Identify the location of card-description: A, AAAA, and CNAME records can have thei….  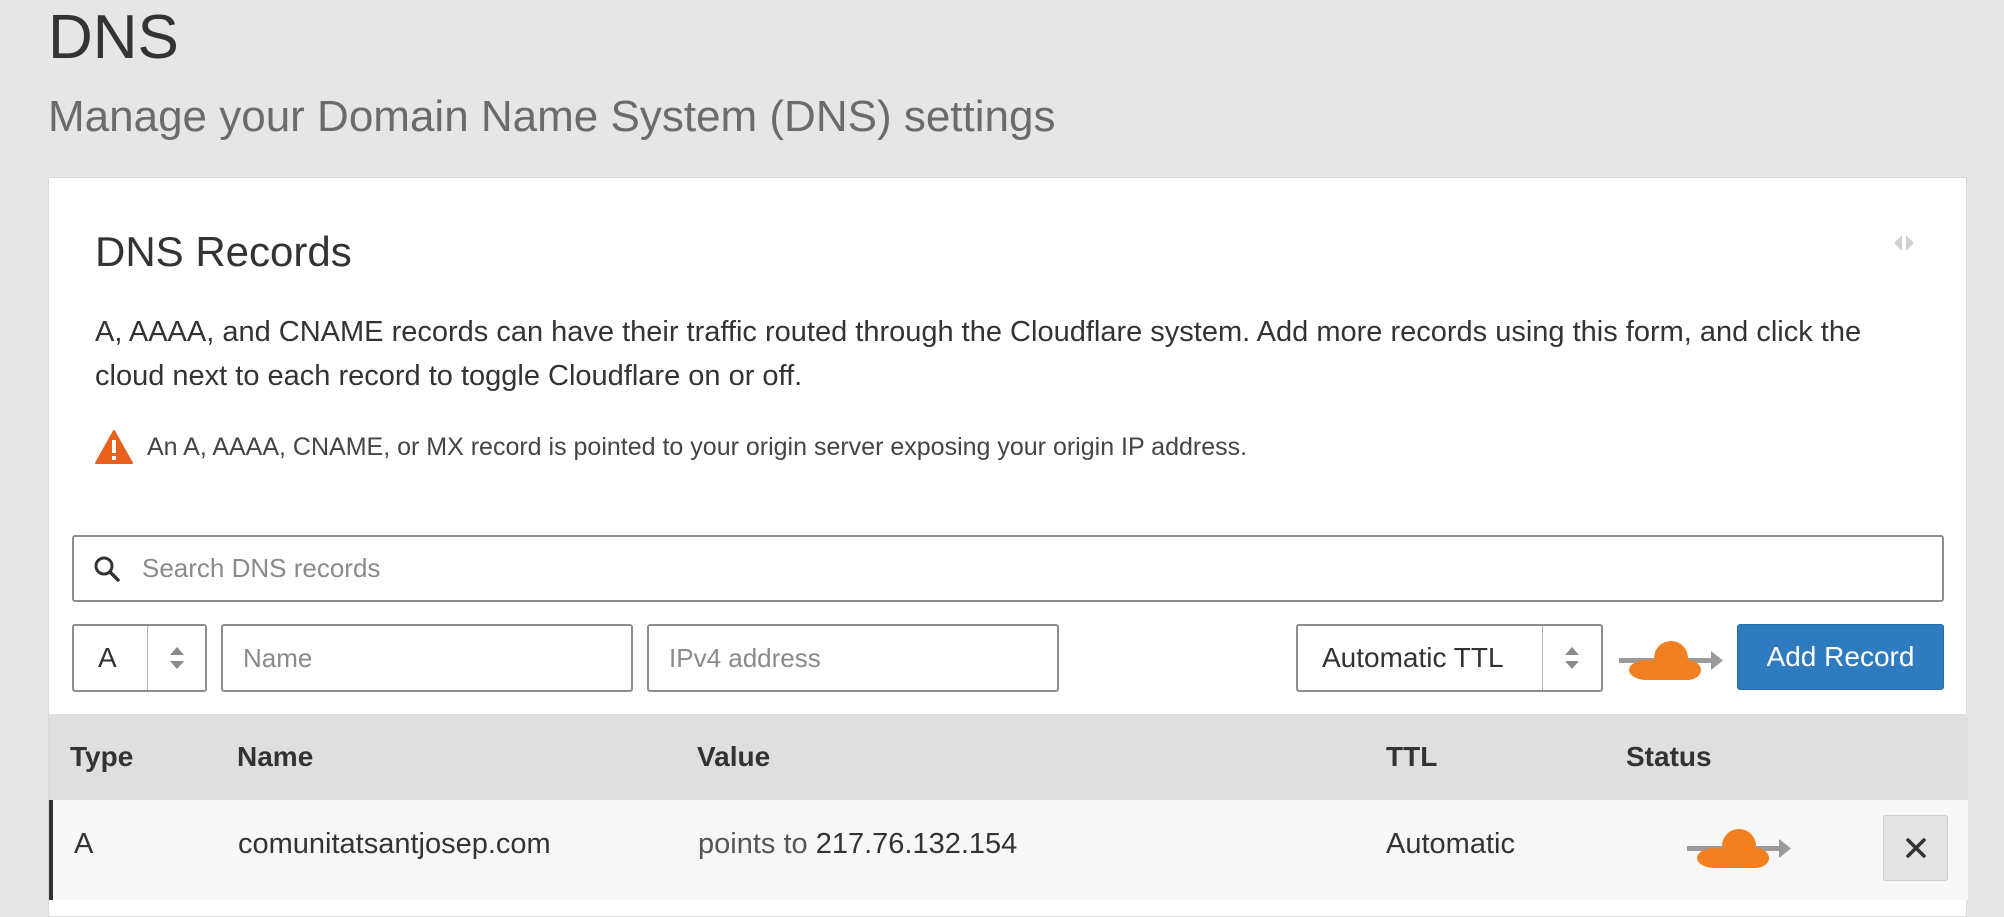
(978, 354).